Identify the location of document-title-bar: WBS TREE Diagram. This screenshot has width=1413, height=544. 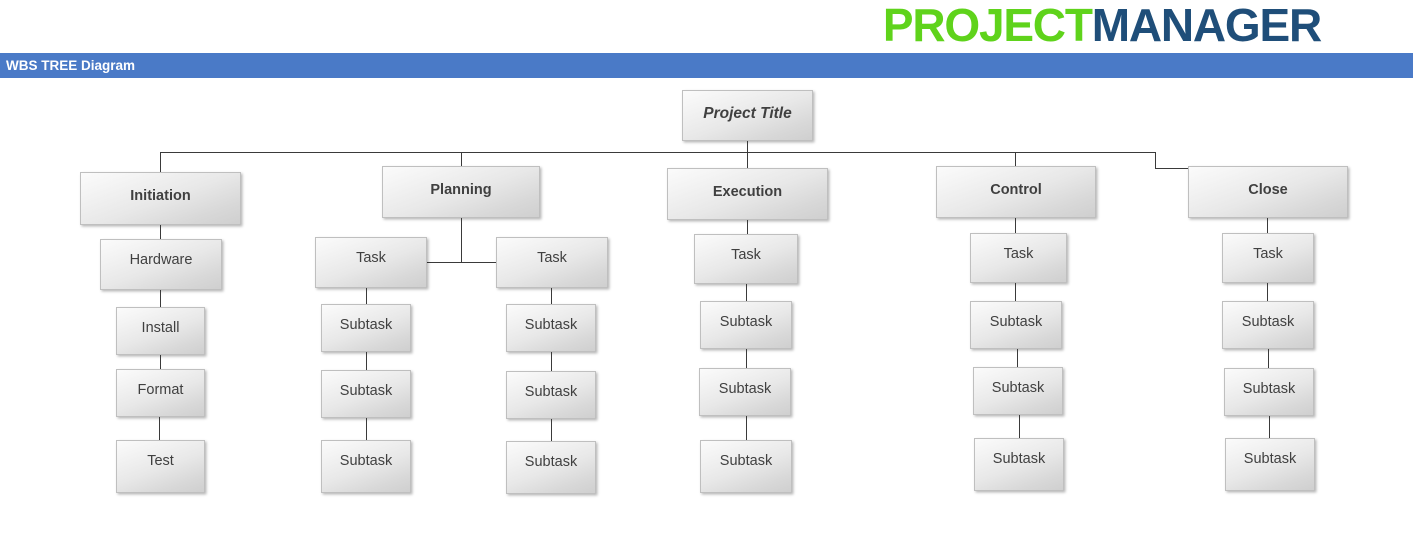
(706, 65).